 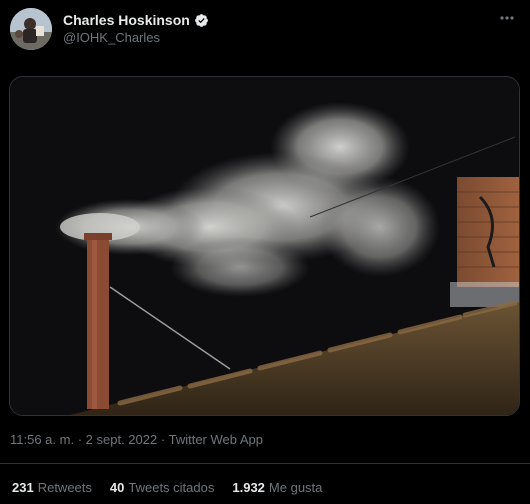 What do you see at coordinates (295, 487) in the screenshot?
I see `likes-label: Me gusta` at bounding box center [295, 487].